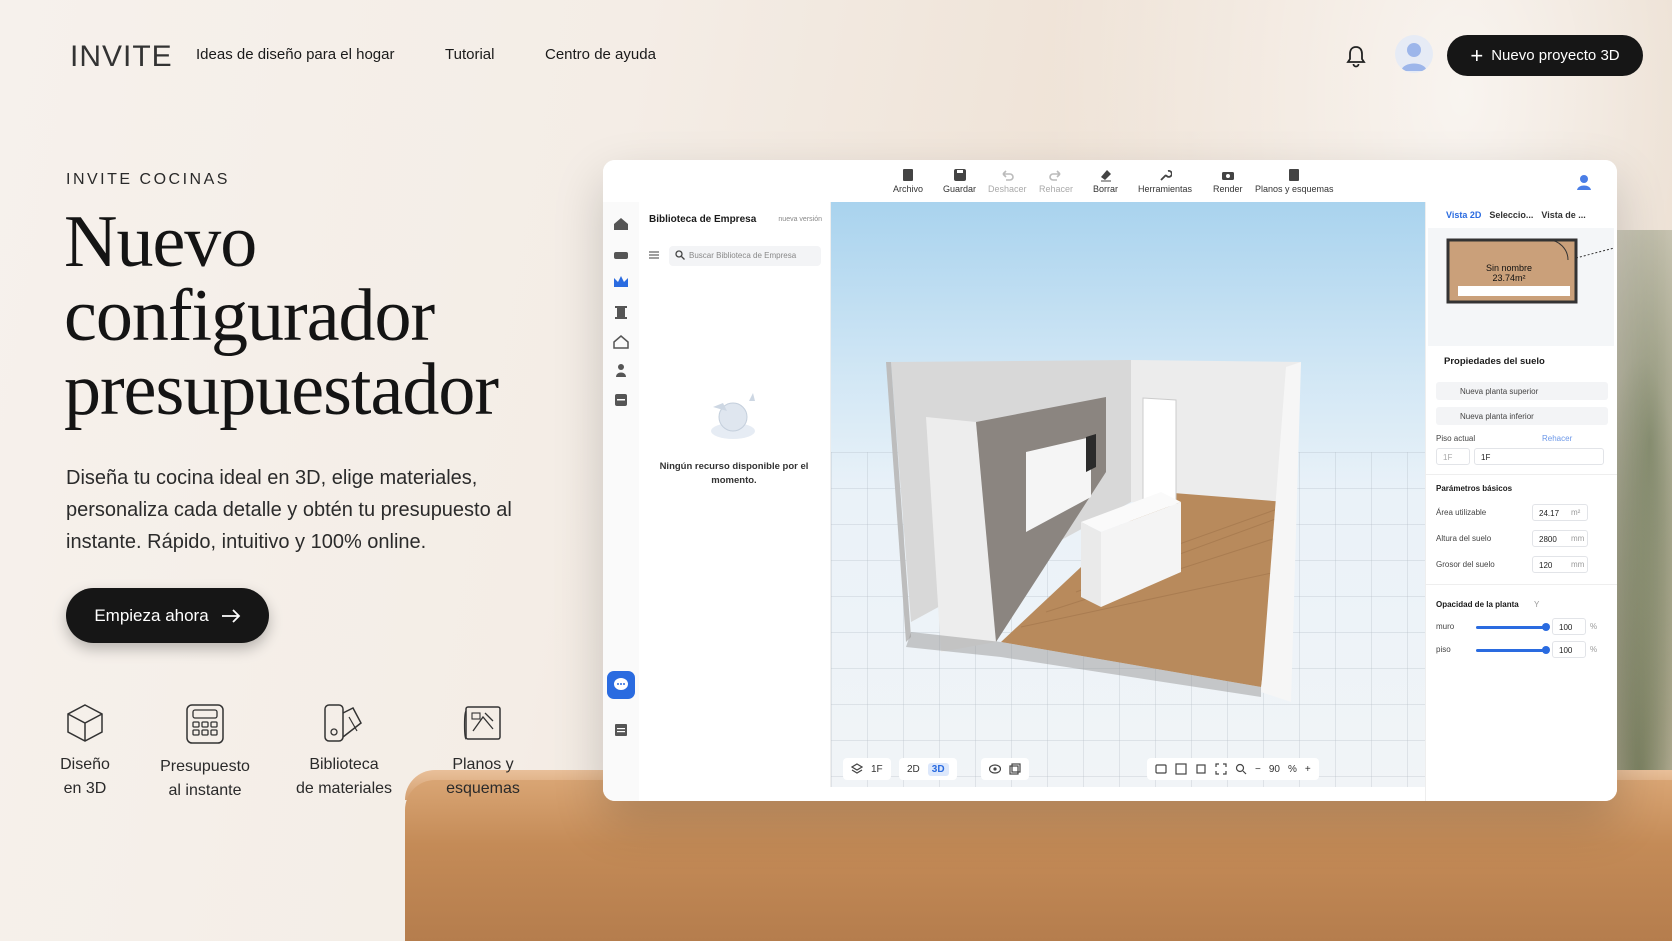  Describe the element at coordinates (908, 175) in the screenshot. I see `file-icon` at that location.